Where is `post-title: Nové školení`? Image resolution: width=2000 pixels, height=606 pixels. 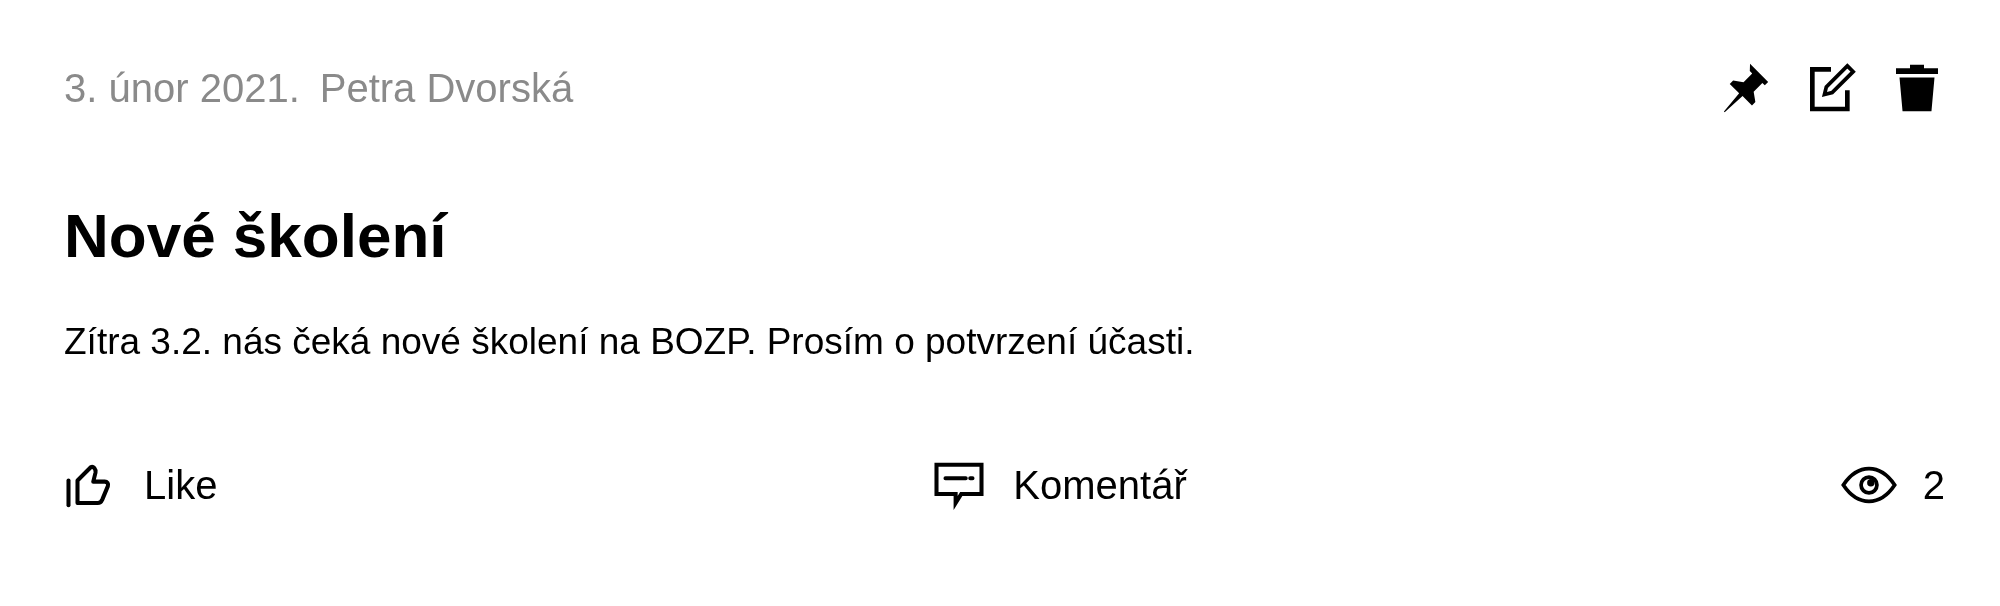
post-title: Nové školení is located at coordinates (256, 236).